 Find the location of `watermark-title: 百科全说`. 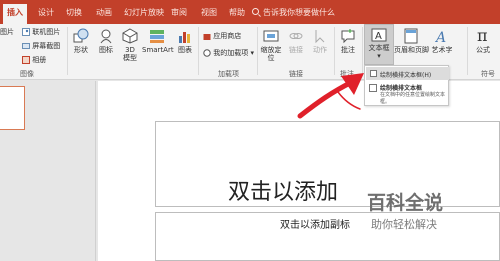

watermark-title: 百科全说 is located at coordinates (405, 203).